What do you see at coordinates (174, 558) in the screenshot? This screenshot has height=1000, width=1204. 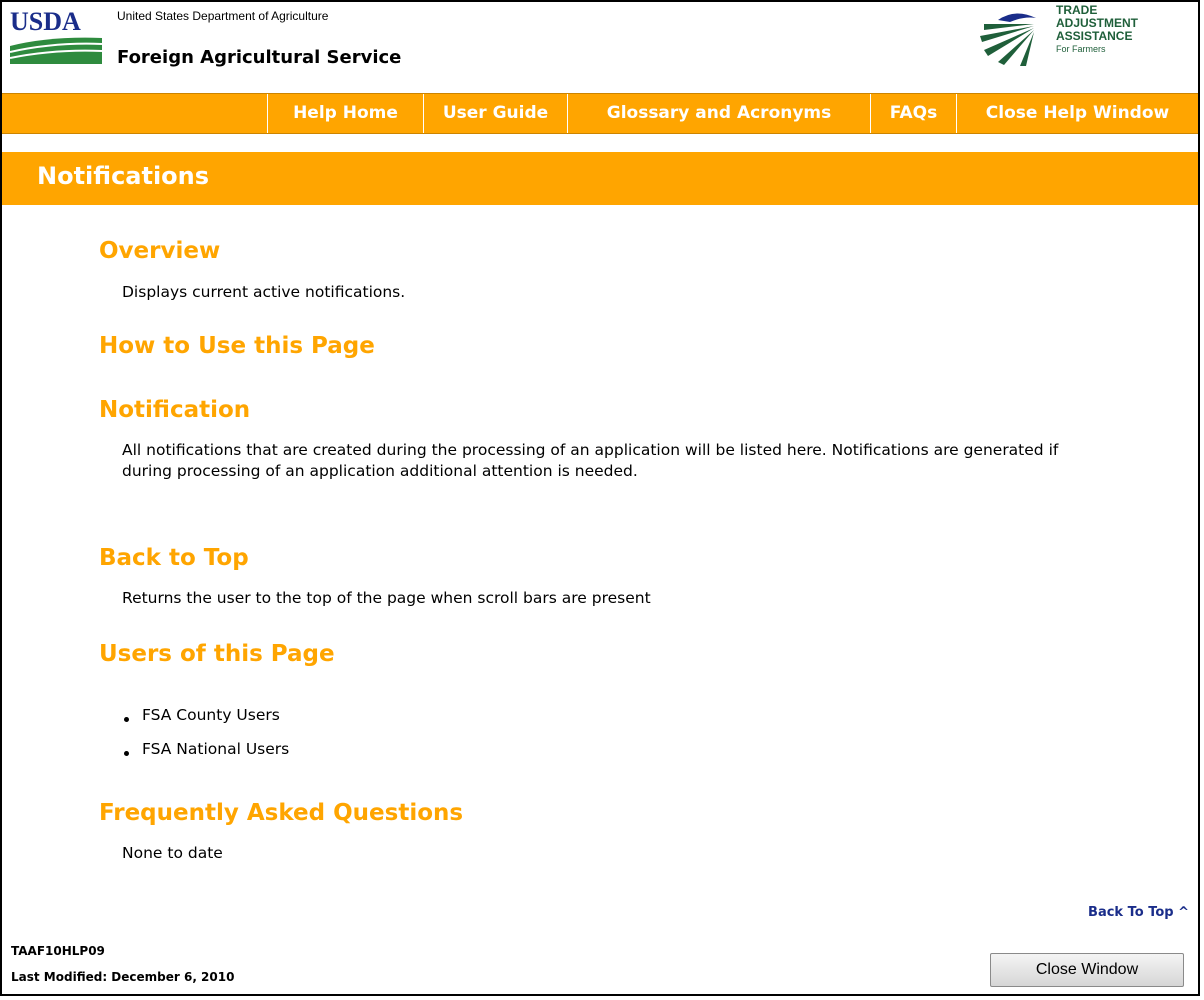 I see `section-heading-back-to-top: Back to Top` at bounding box center [174, 558].